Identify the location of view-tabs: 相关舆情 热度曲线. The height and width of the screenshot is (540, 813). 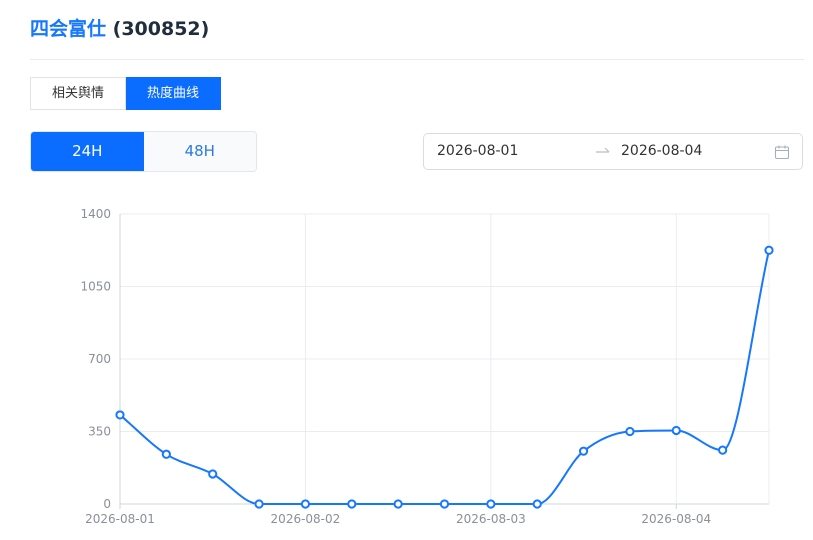
(126, 93).